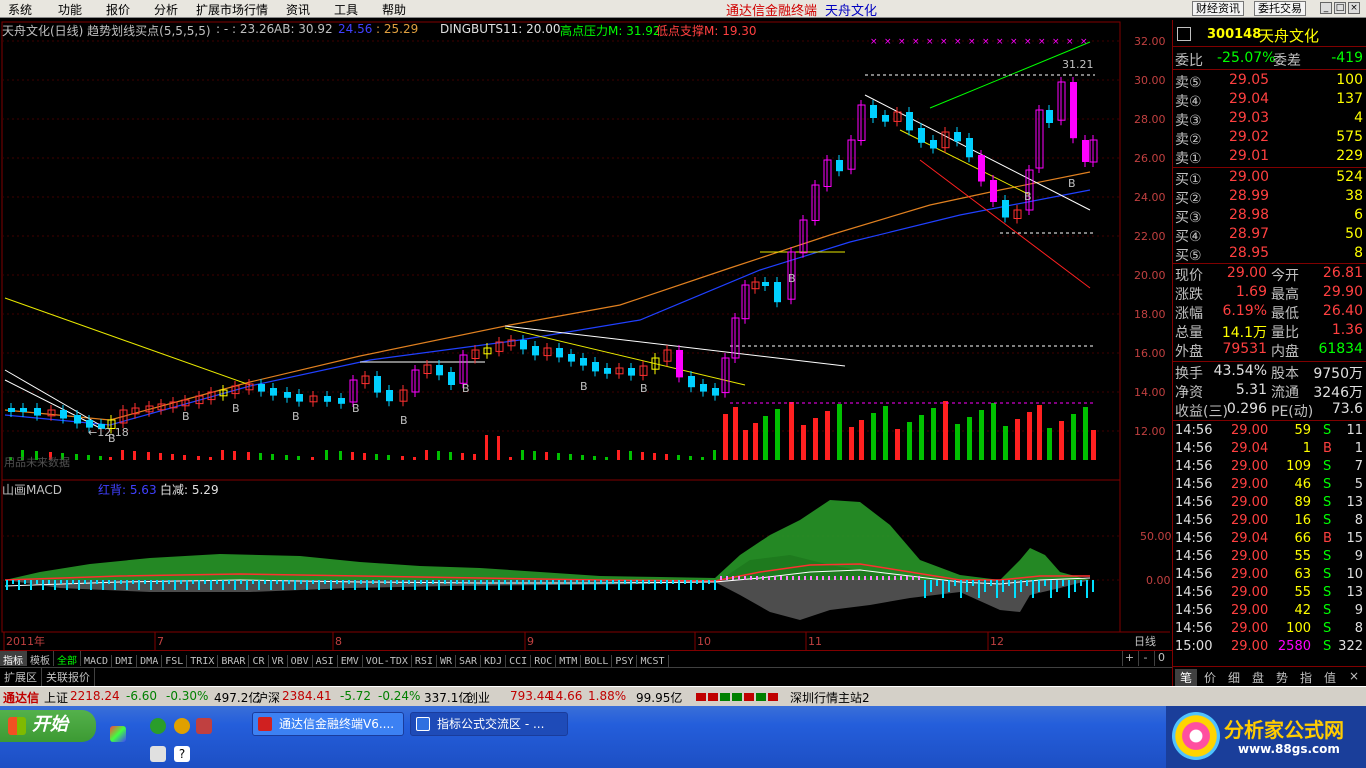 The height and width of the screenshot is (768, 1366). I want to click on tab-template: 模板, so click(40, 659).